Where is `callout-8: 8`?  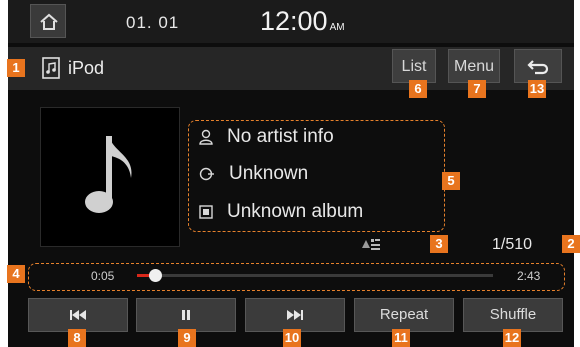 callout-8: 8 is located at coordinates (77, 338).